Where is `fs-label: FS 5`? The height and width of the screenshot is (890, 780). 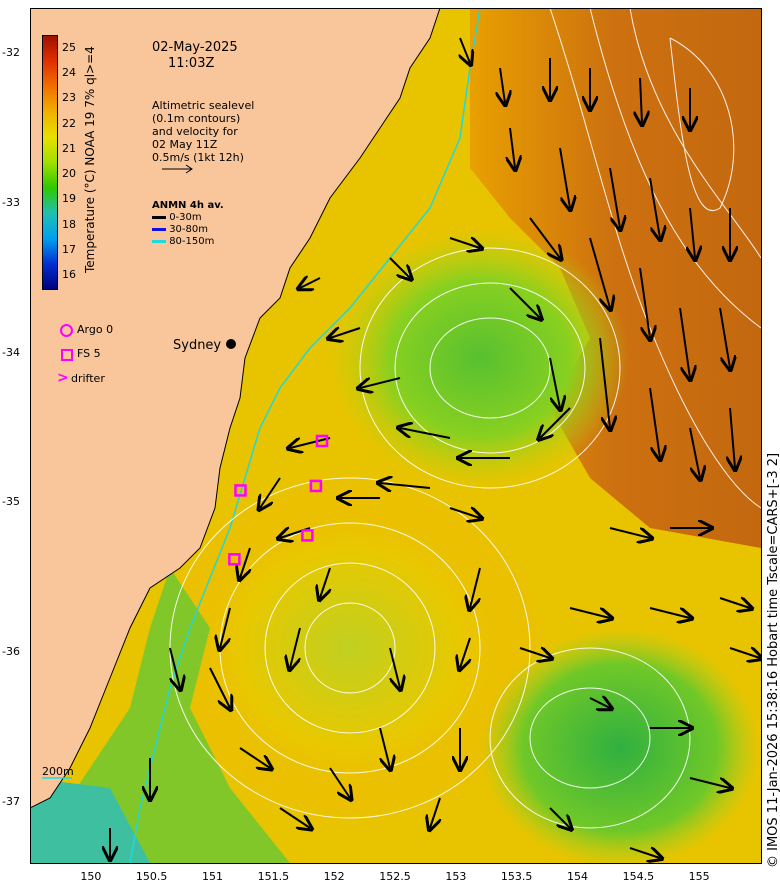 fs-label: FS 5 is located at coordinates (89, 353).